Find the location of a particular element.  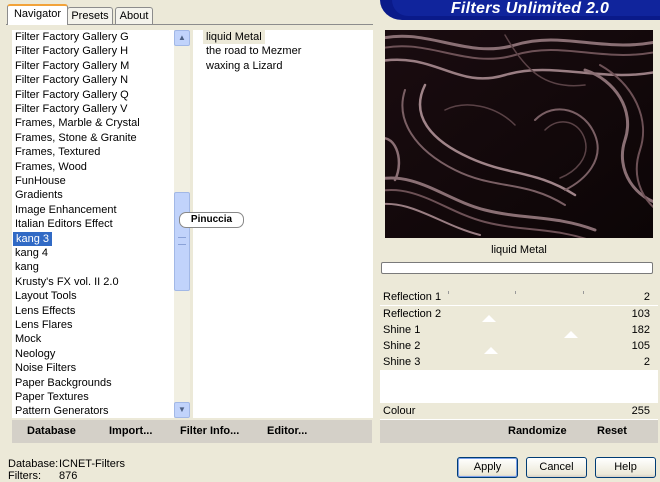

slider-label: Colour is located at coordinates (399, 411).